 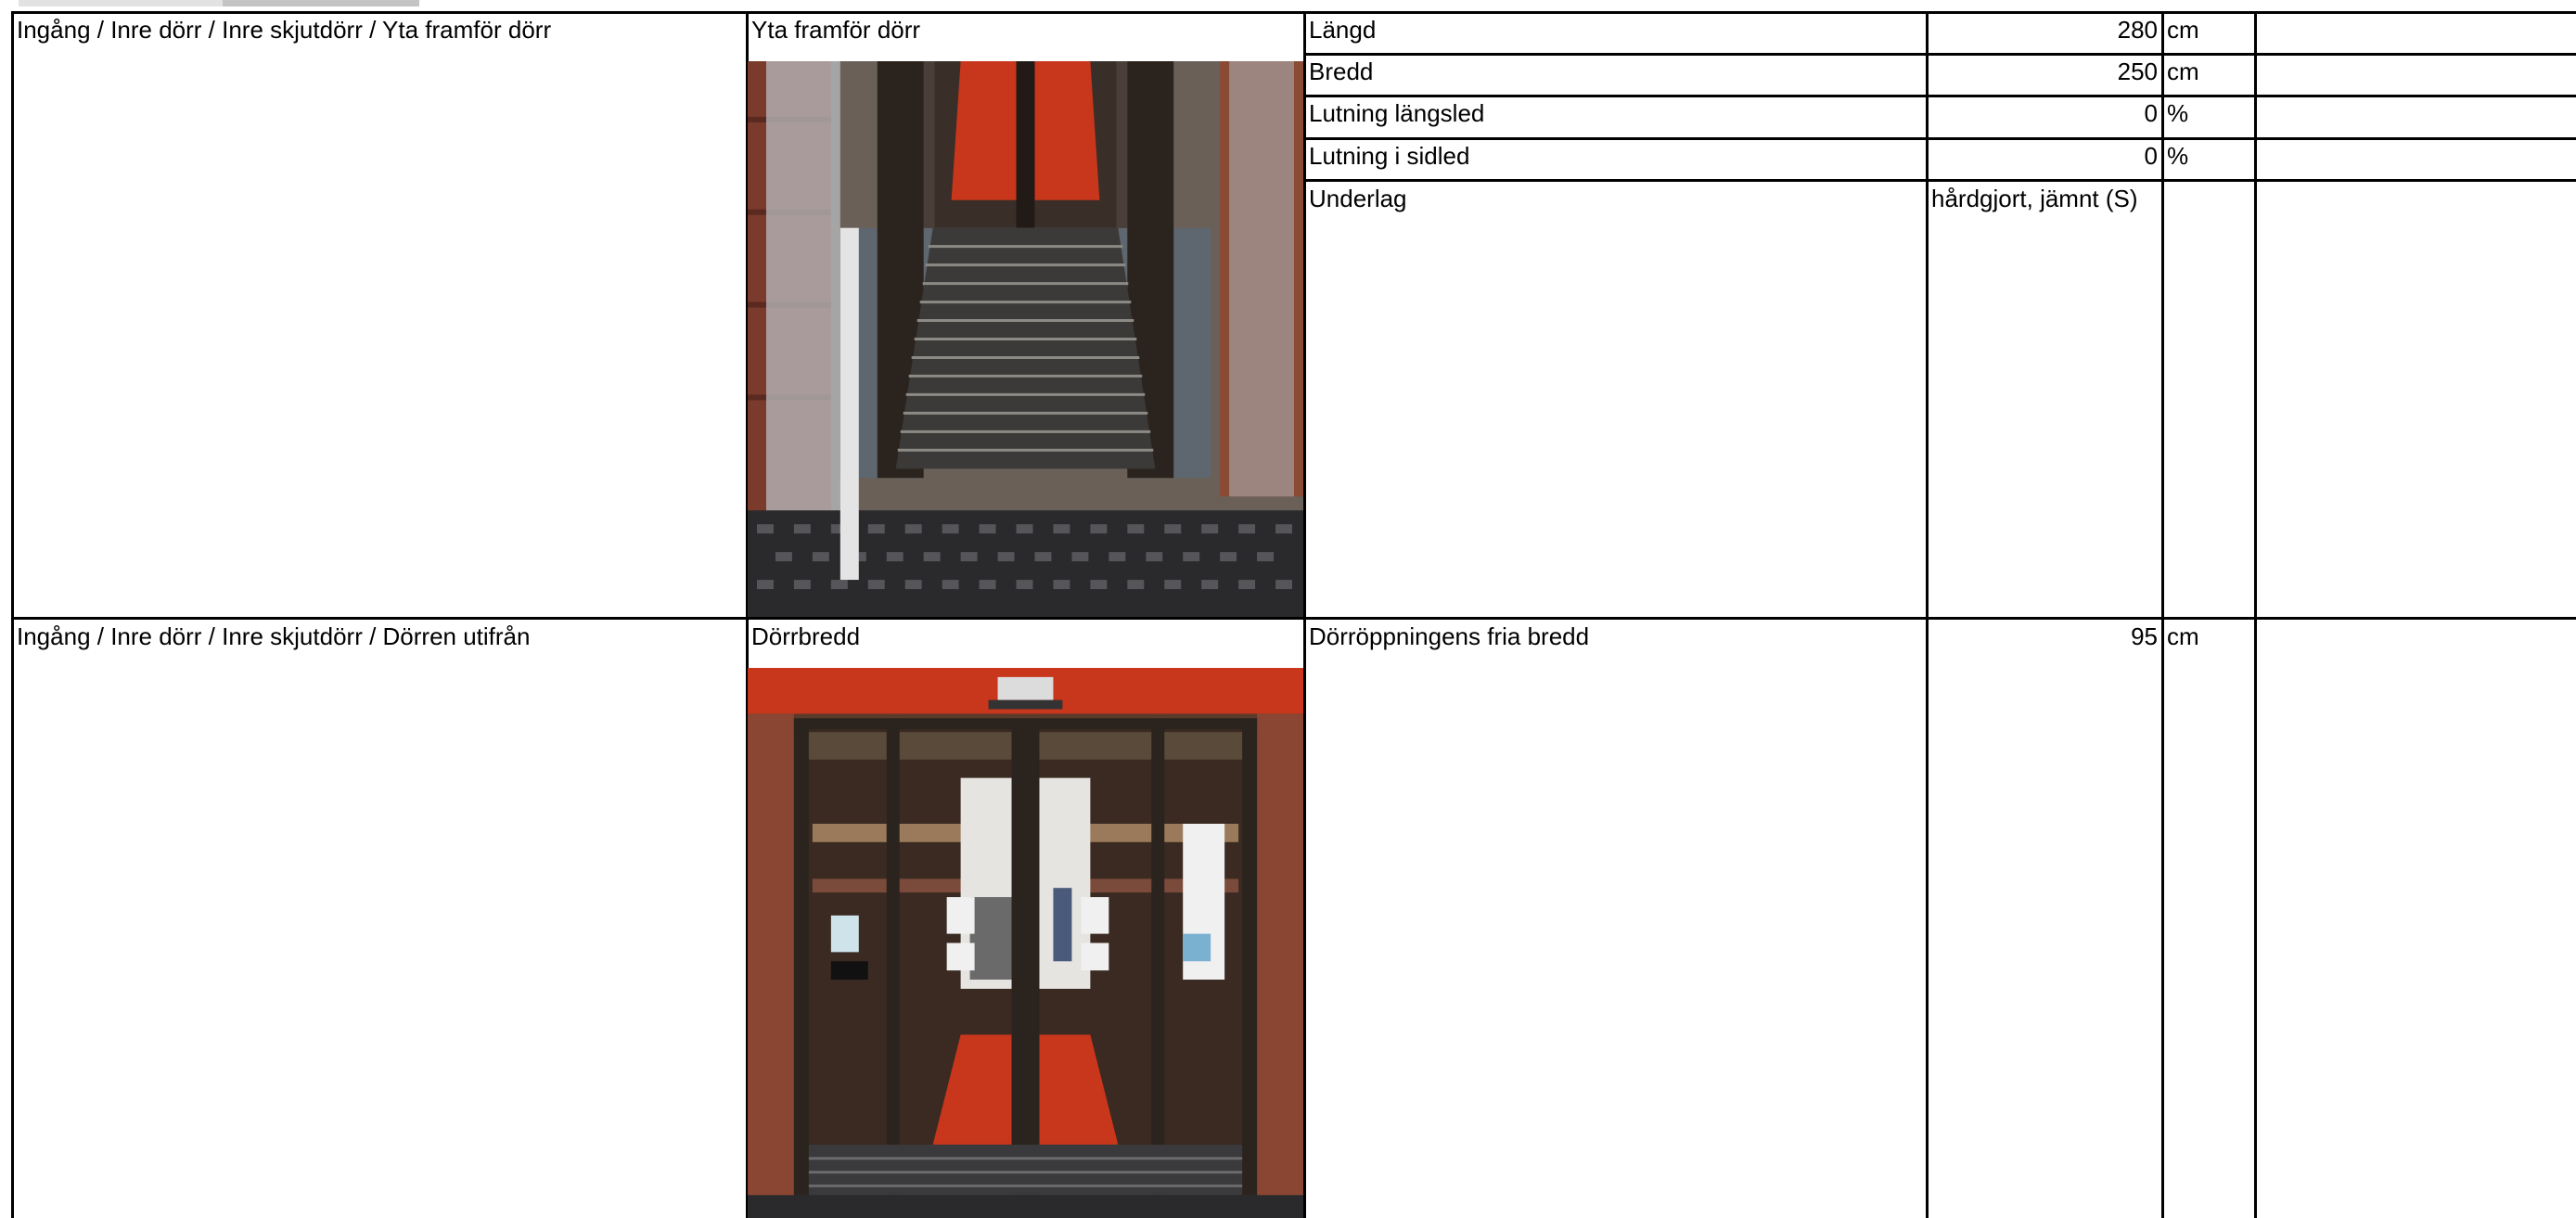 What do you see at coordinates (1293, 618) in the screenshot?
I see `row-divider` at bounding box center [1293, 618].